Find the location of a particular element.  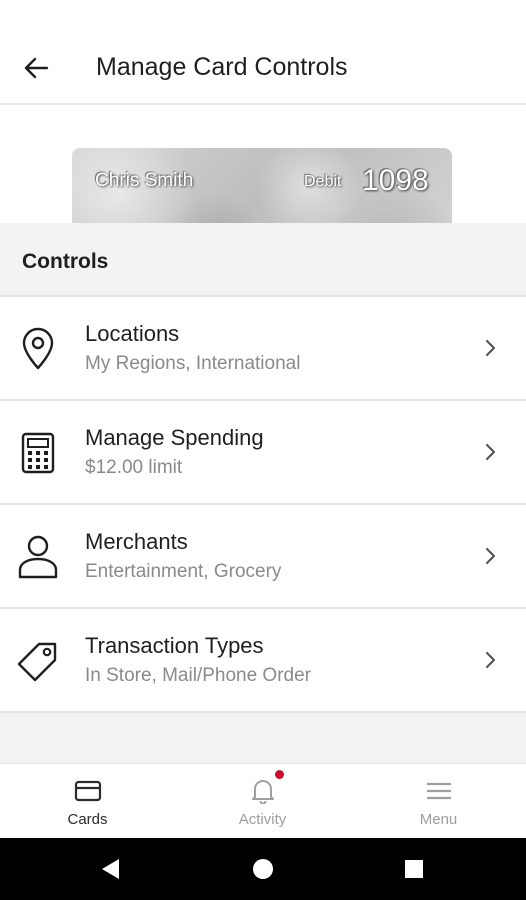

nav-item-menu: Menu is located at coordinates (438, 801).